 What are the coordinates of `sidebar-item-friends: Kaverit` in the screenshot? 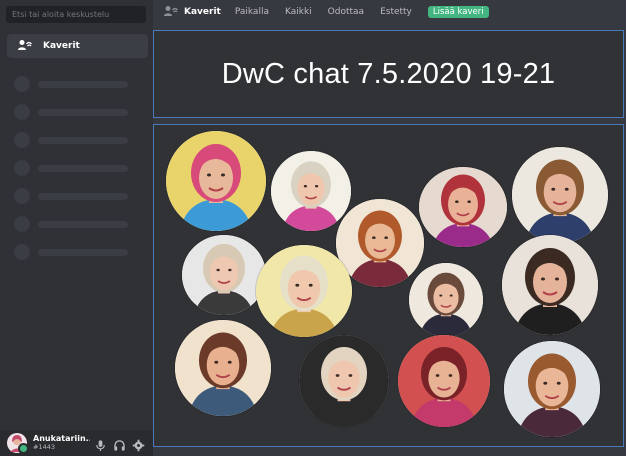 It's located at (77, 46).